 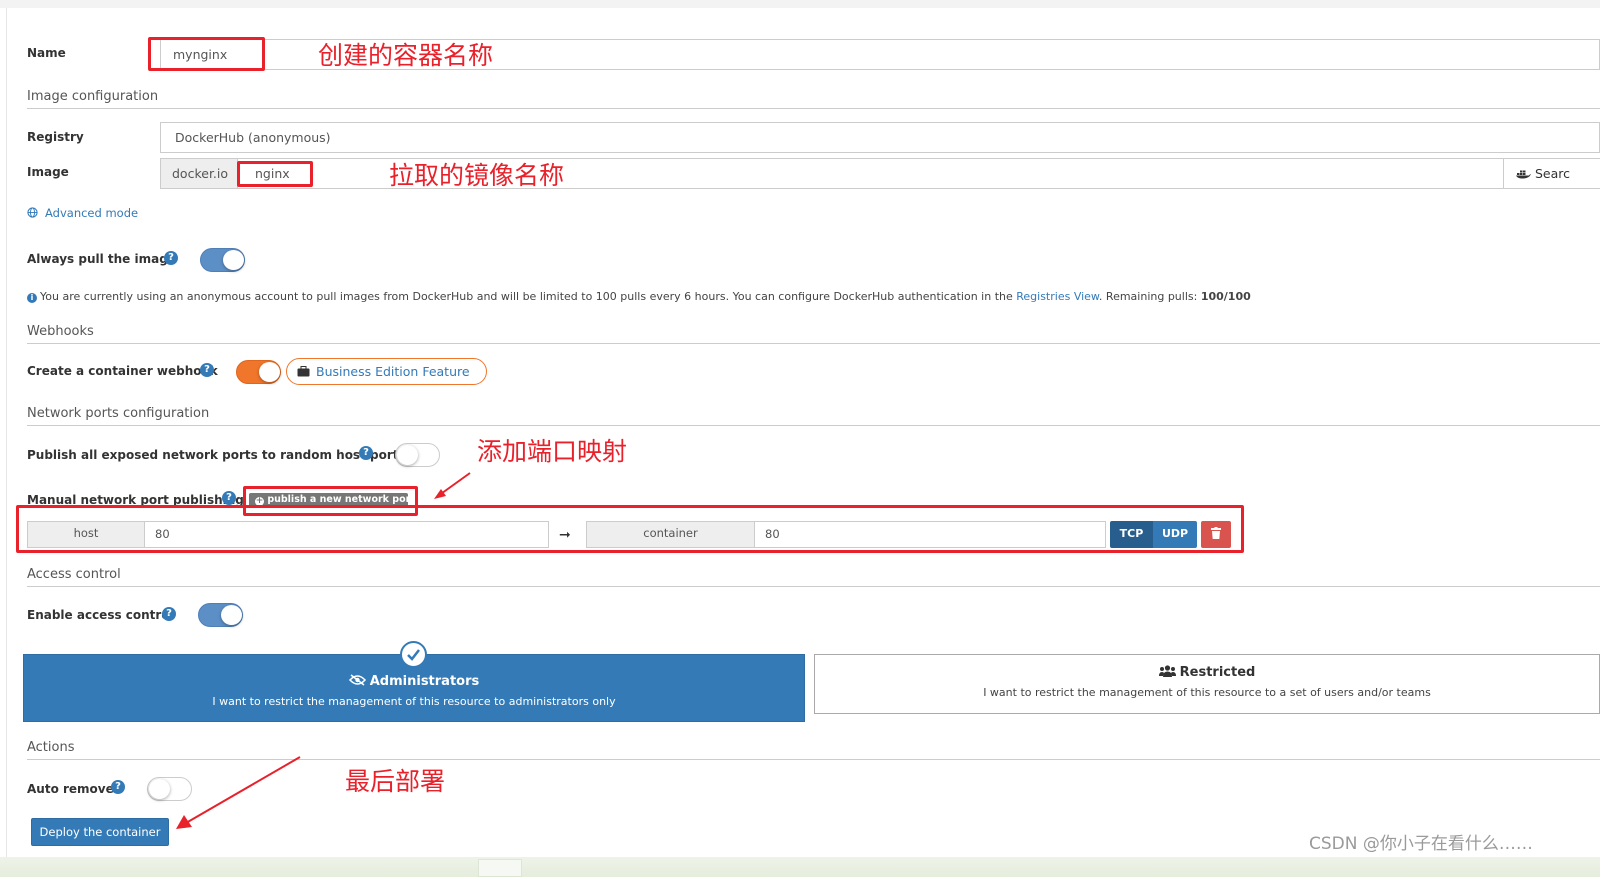 What do you see at coordinates (386, 371) in the screenshot?
I see `business-edition-badge: Business Edition Feature` at bounding box center [386, 371].